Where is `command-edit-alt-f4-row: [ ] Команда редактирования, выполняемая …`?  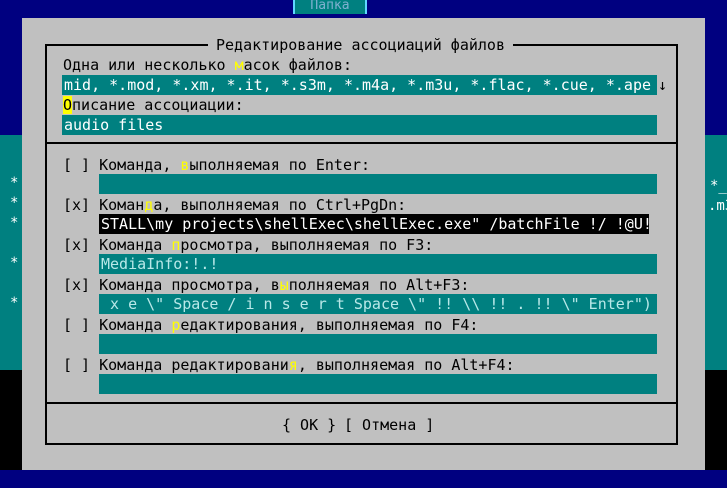
command-edit-alt-f4-row: [ ] Команда редактирования, выполняемая … is located at coordinates (289, 365).